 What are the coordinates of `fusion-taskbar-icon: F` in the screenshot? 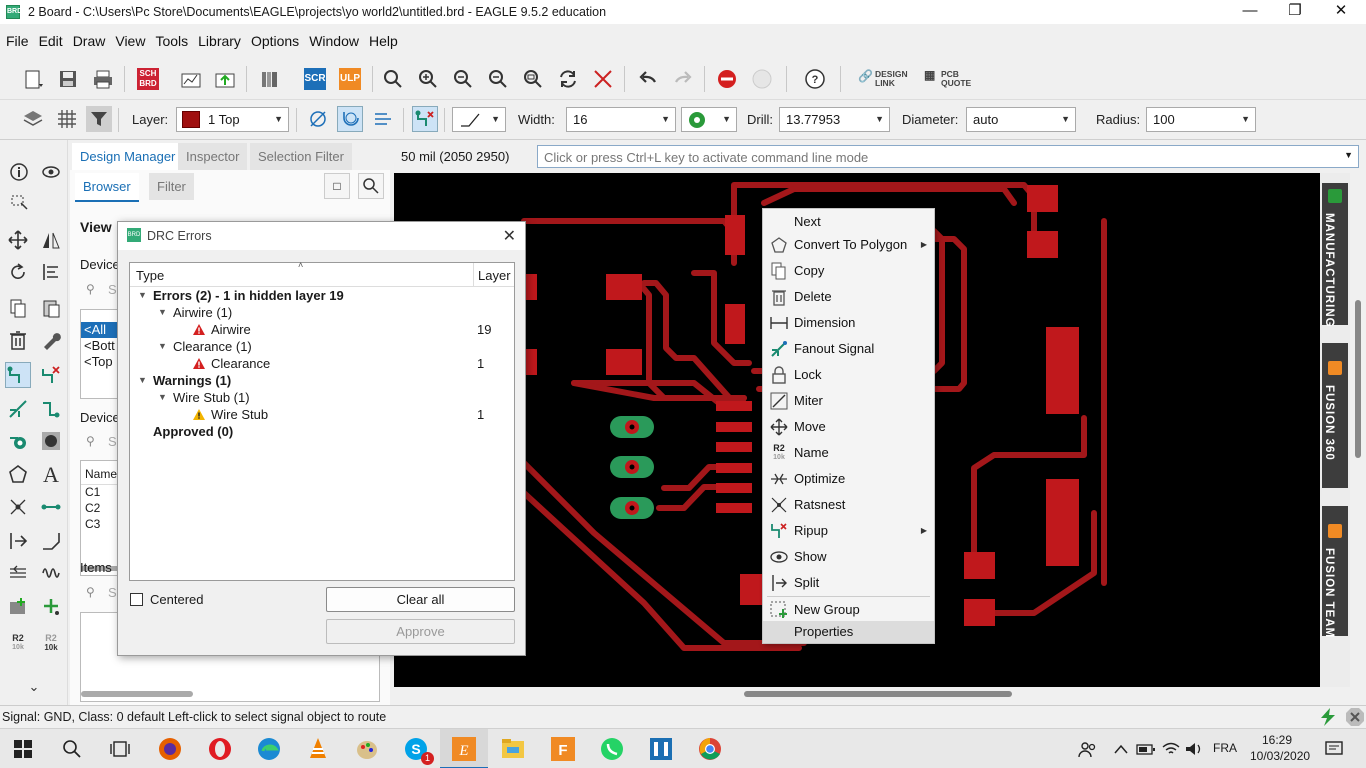 It's located at (563, 749).